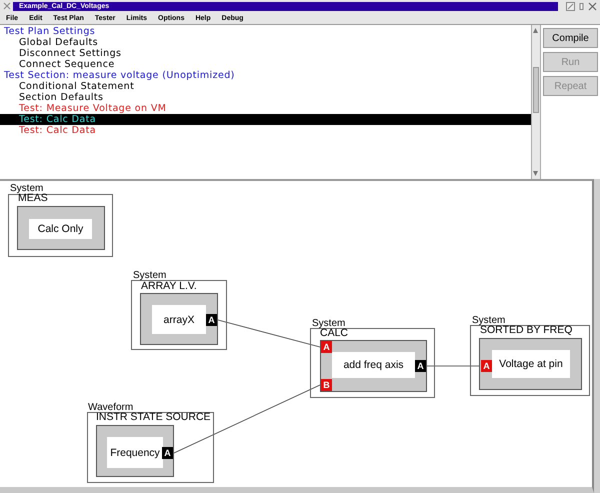  What do you see at coordinates (536, 90) in the screenshot?
I see `scroll-thumb` at bounding box center [536, 90].